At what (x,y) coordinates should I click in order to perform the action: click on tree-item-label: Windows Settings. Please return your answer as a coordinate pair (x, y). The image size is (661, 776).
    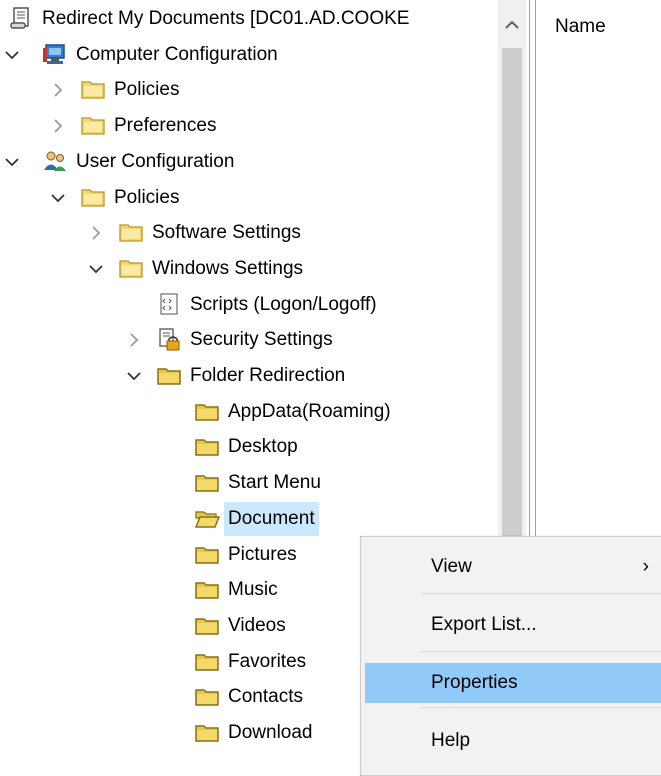
    Looking at the image, I should click on (227, 269).